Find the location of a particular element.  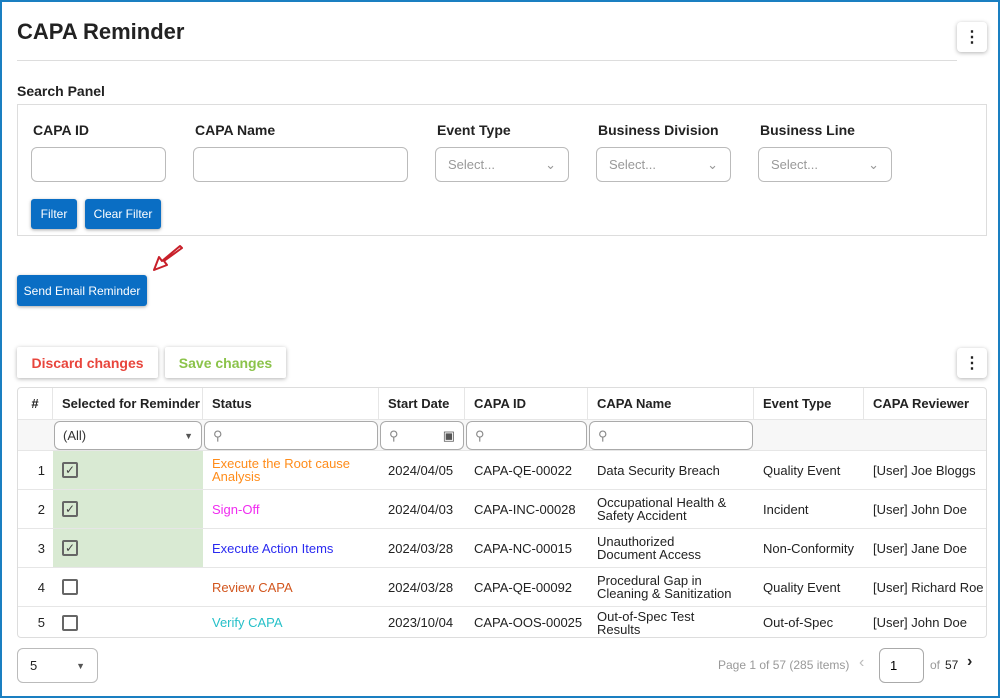

col-header-status: Status is located at coordinates (291, 403).